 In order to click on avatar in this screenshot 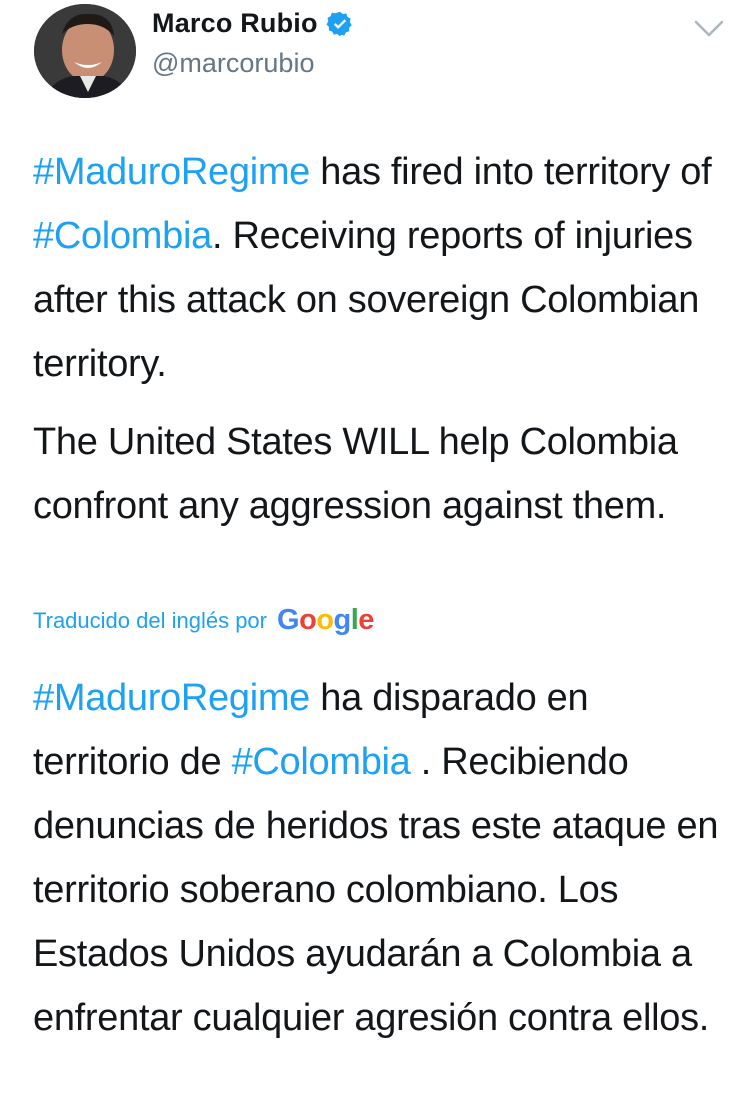, I will do `click(85, 51)`.